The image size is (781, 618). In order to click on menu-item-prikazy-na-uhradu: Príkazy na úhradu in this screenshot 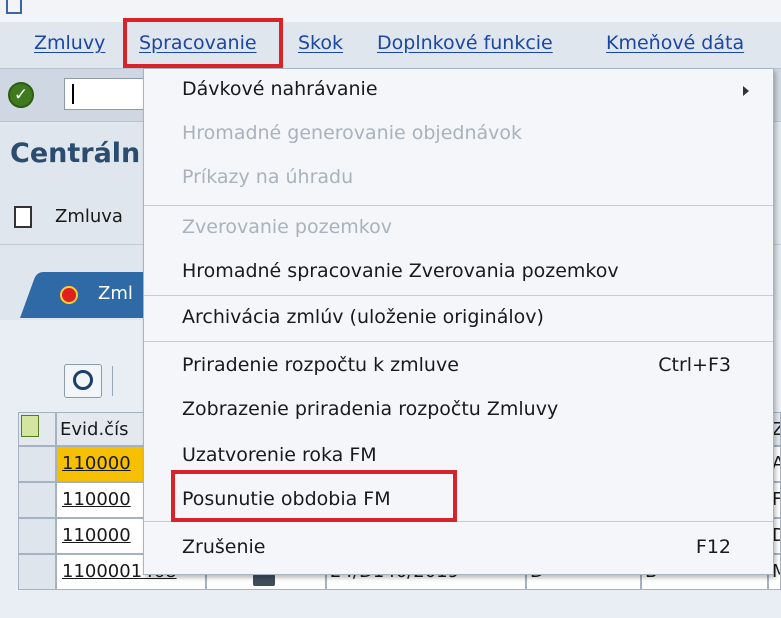, I will do `click(268, 177)`.